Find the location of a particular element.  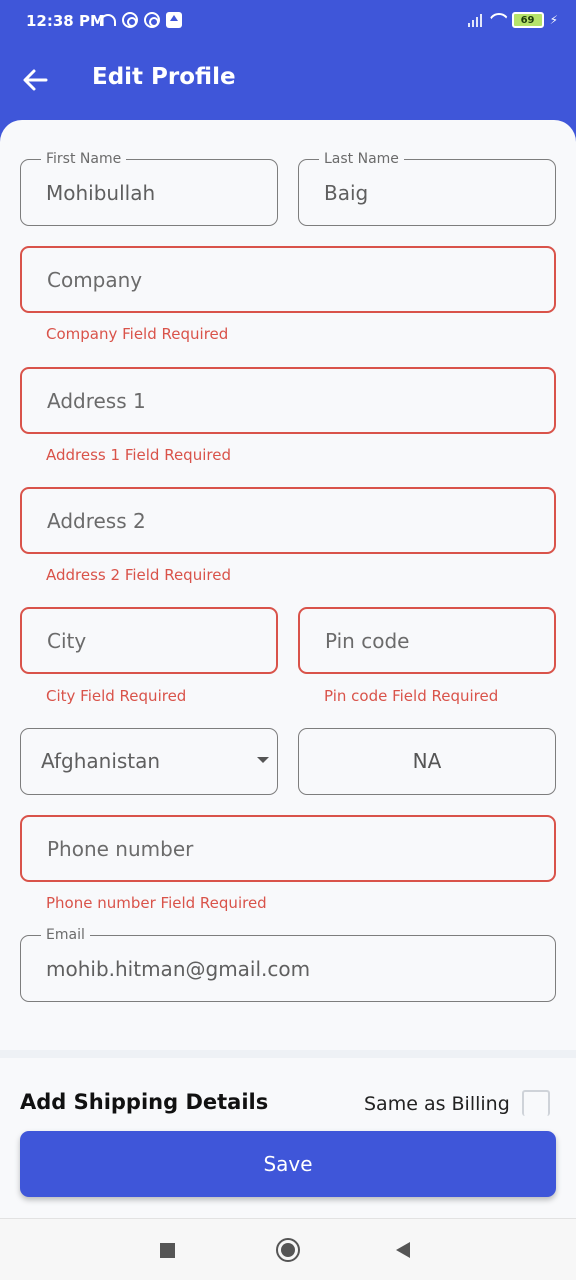

last-name-label: Last Name is located at coordinates (361, 159).